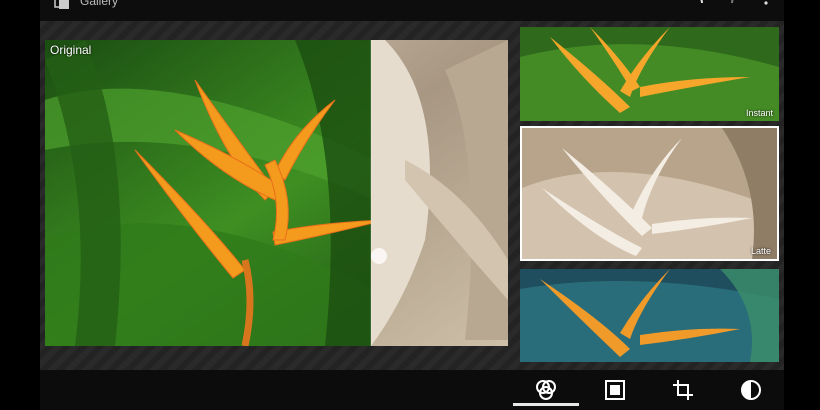  I want to click on filters-icon, so click(546, 390).